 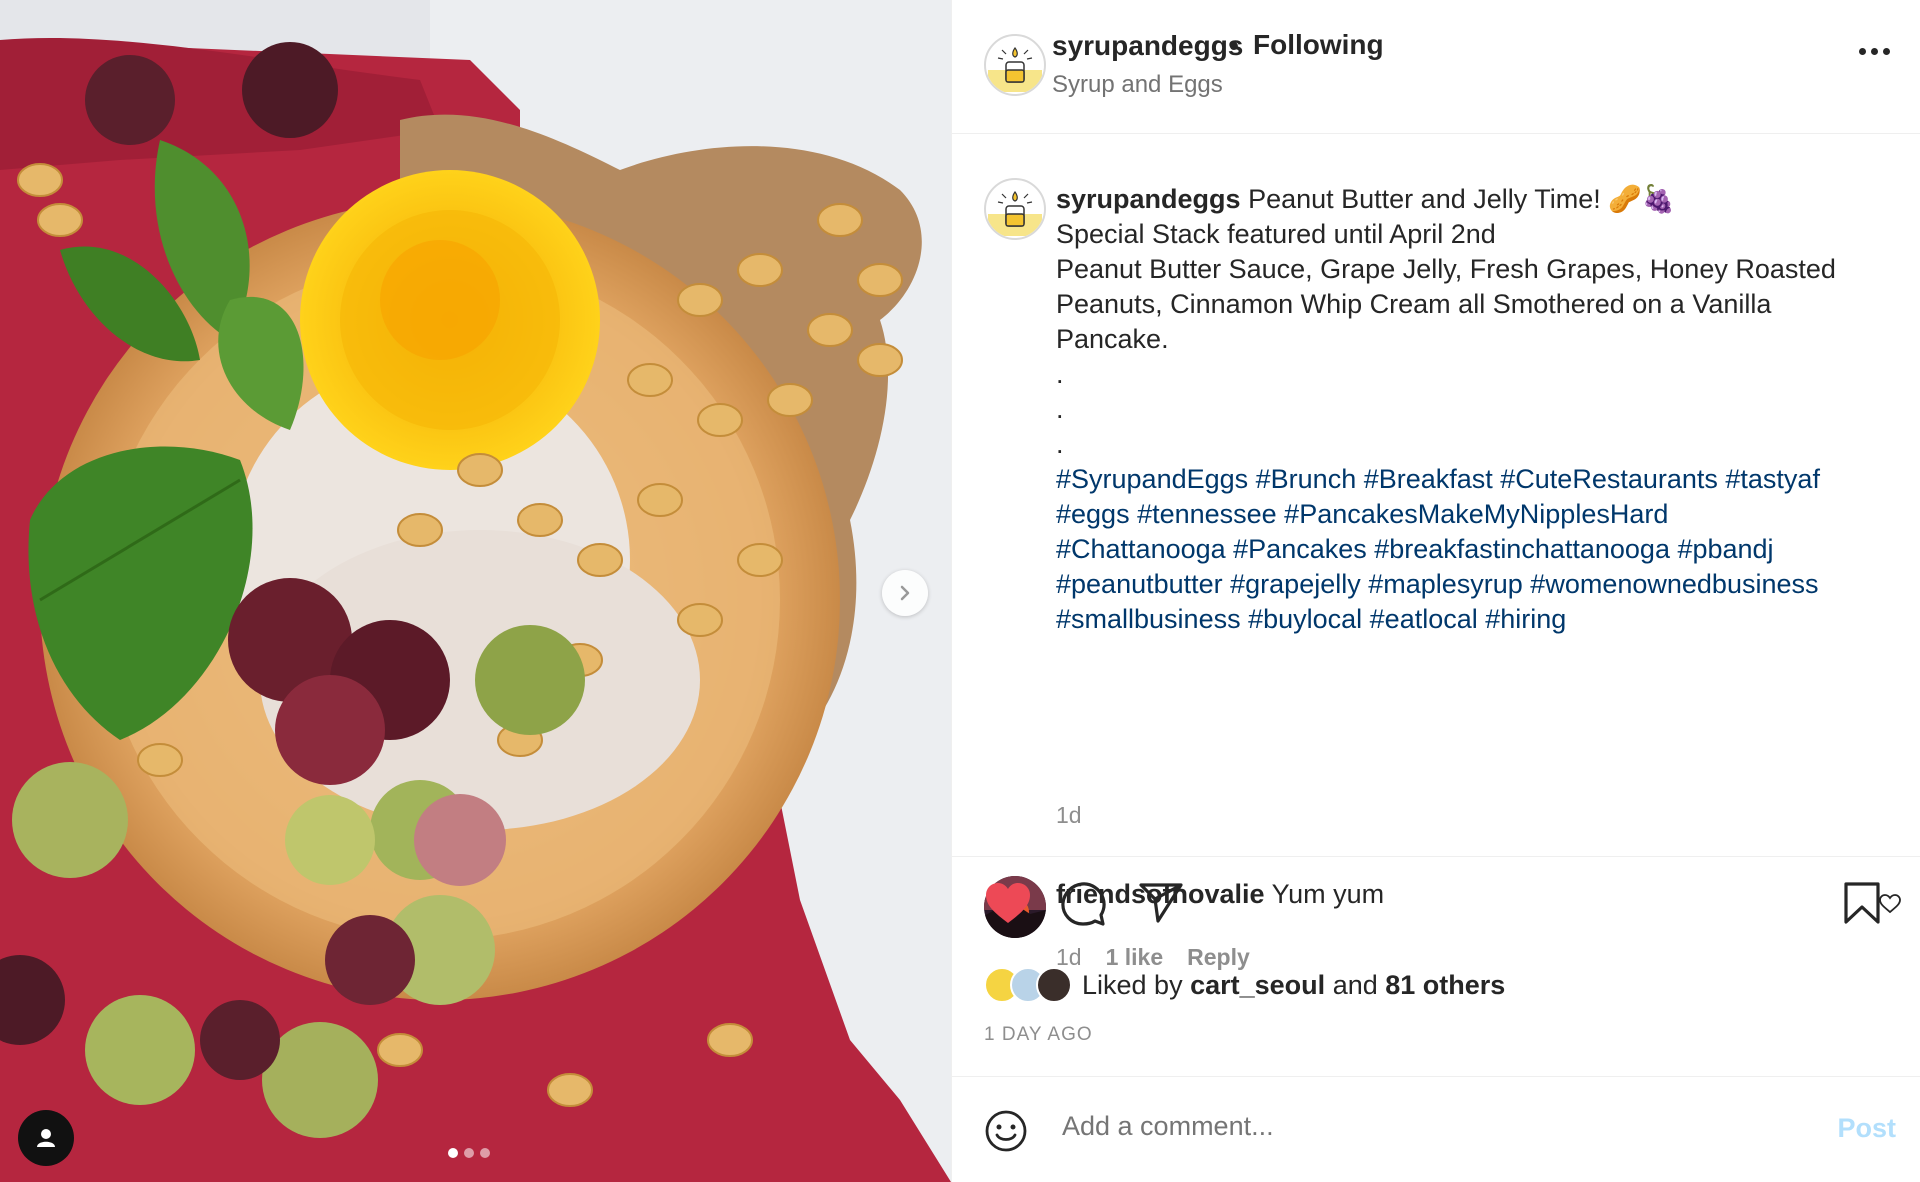 I want to click on caption-line: Special Stack featured until April 2nd, so click(x=1276, y=234).